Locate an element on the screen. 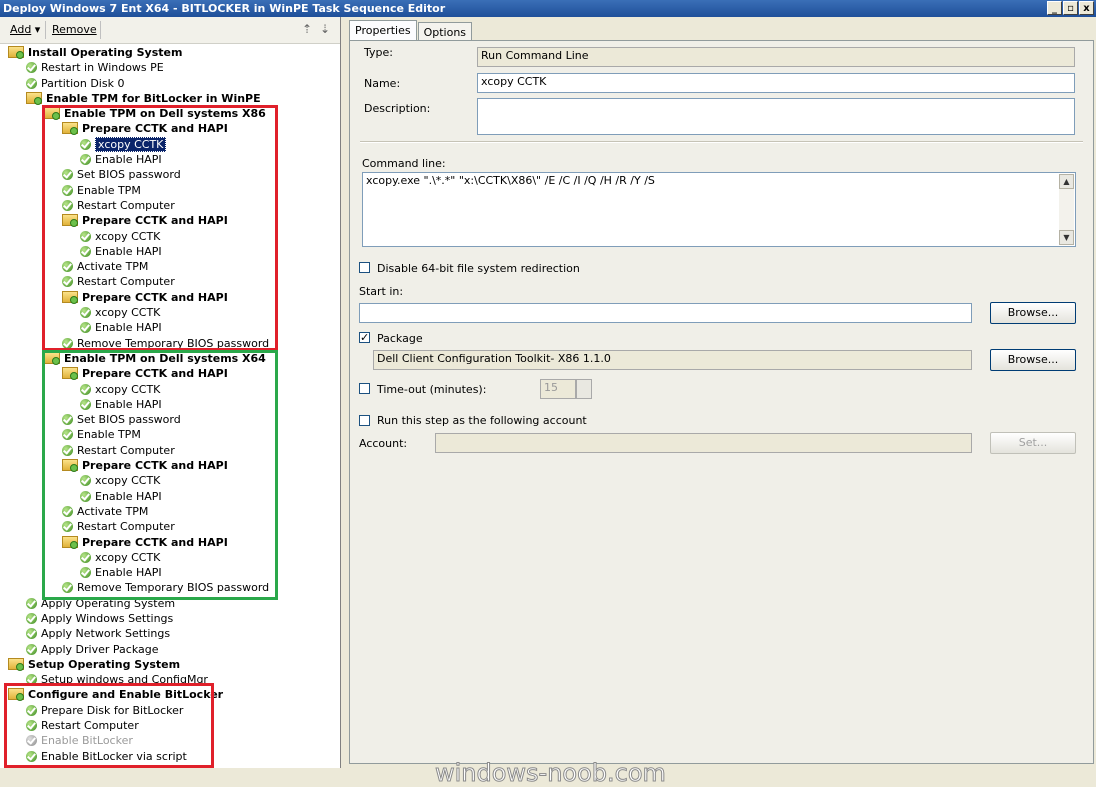  disable64-checkbox is located at coordinates (364, 267).